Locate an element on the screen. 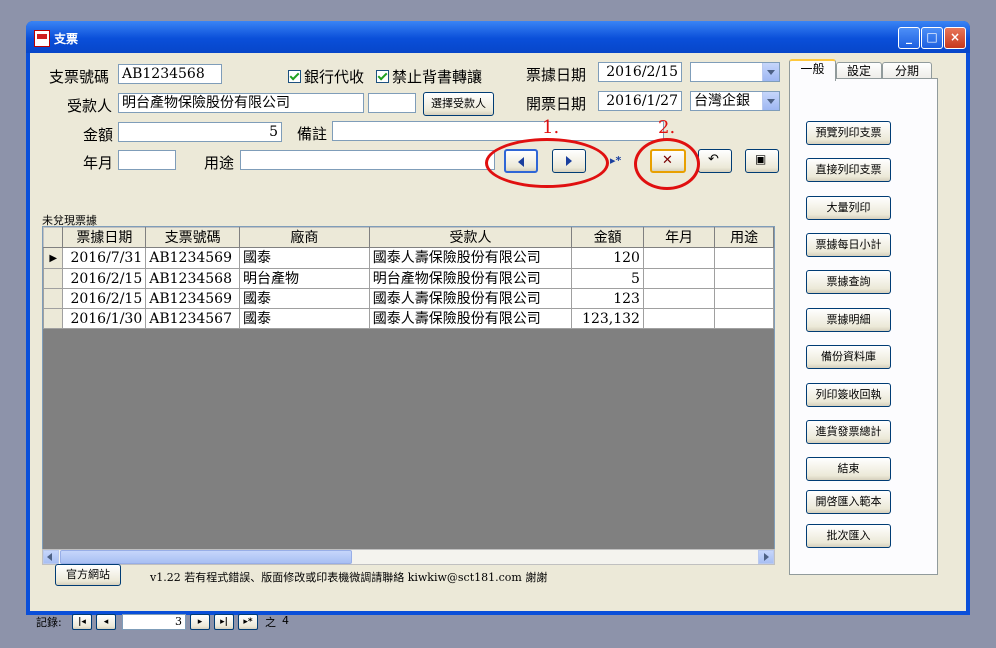 The height and width of the screenshot is (648, 996). next-record-icon: ▸ is located at coordinates (200, 622).